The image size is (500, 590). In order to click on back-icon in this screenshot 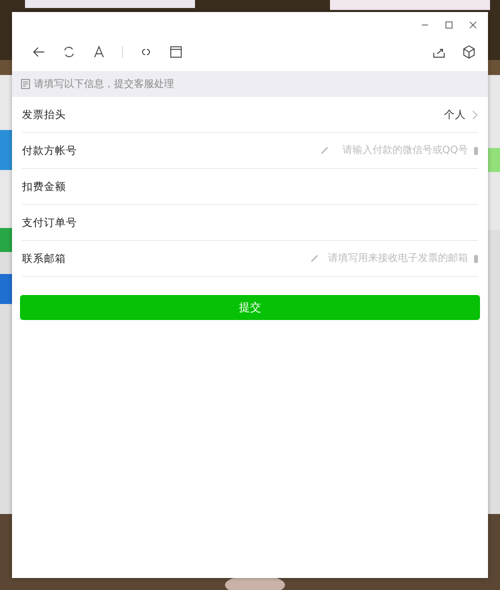, I will do `click(39, 51)`.